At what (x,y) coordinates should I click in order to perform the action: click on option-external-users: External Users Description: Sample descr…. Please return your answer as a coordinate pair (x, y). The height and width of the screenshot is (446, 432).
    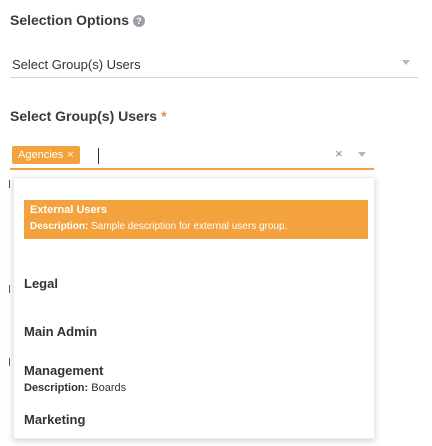
    Looking at the image, I should click on (196, 219).